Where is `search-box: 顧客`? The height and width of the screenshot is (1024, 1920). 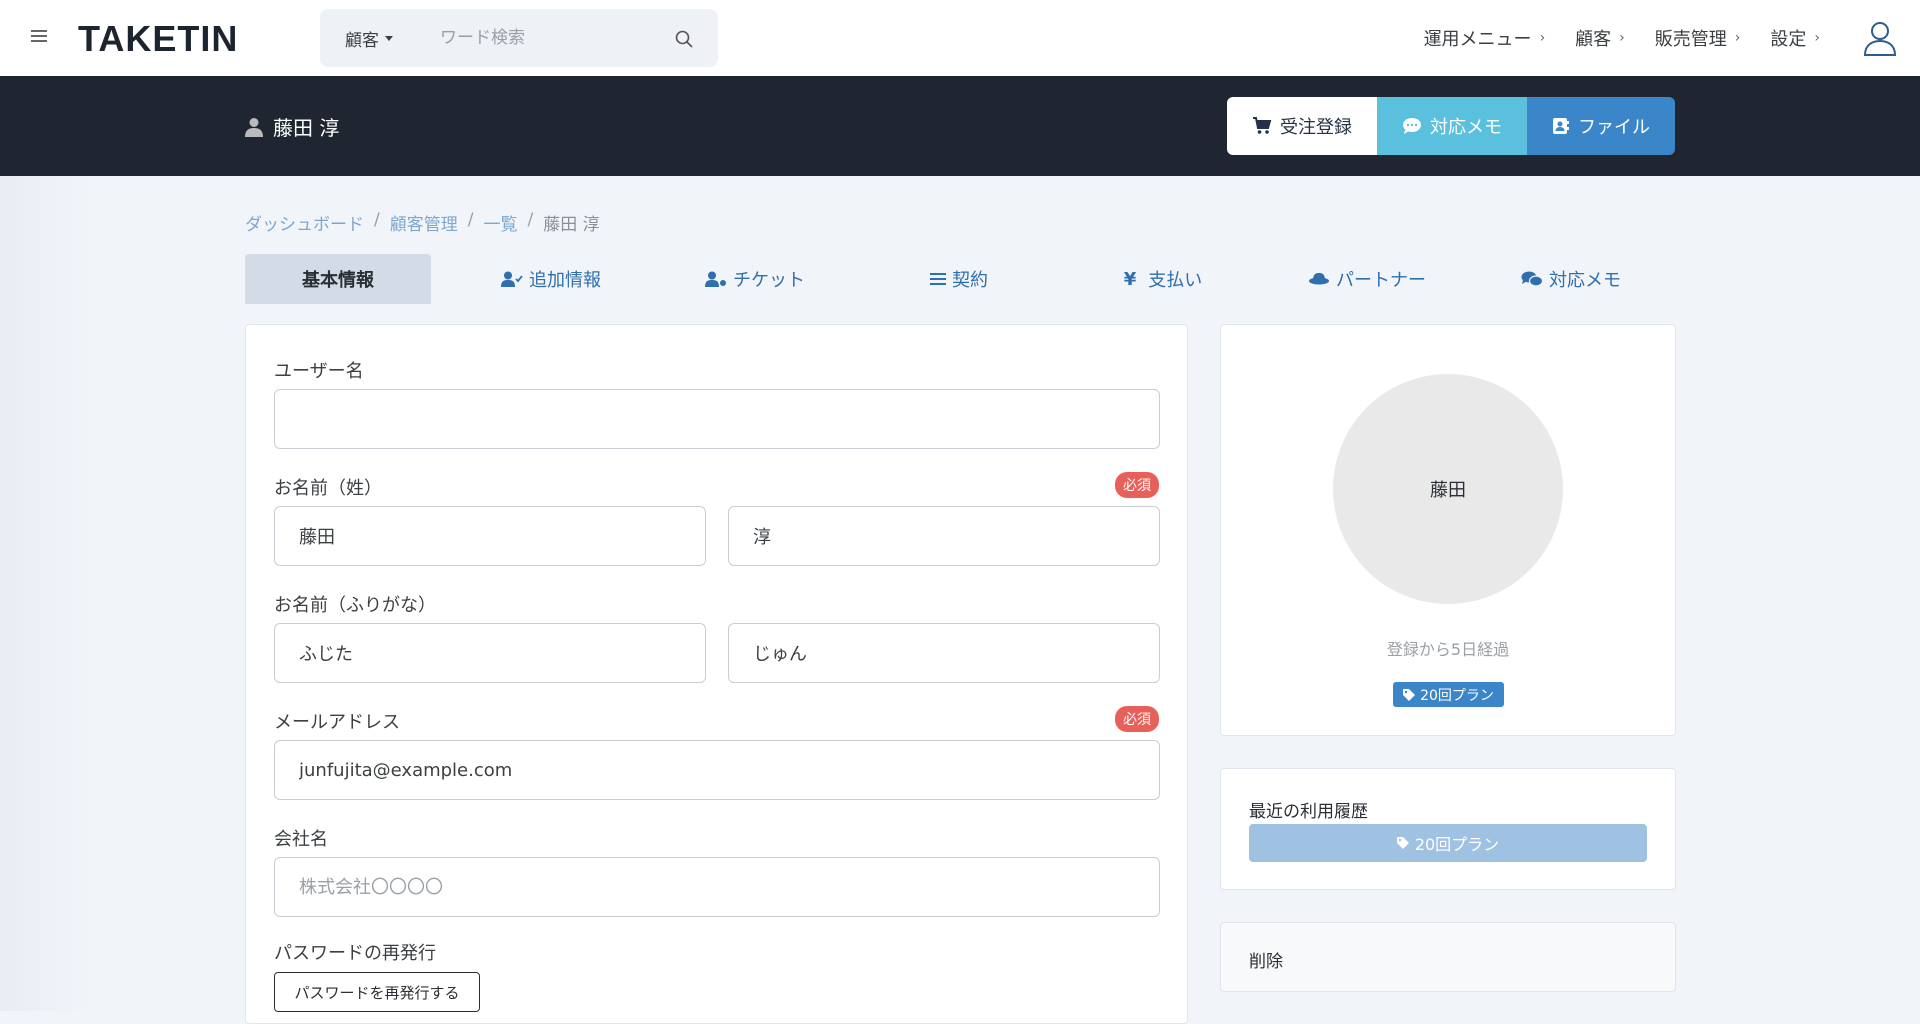 search-box: 顧客 is located at coordinates (519, 38).